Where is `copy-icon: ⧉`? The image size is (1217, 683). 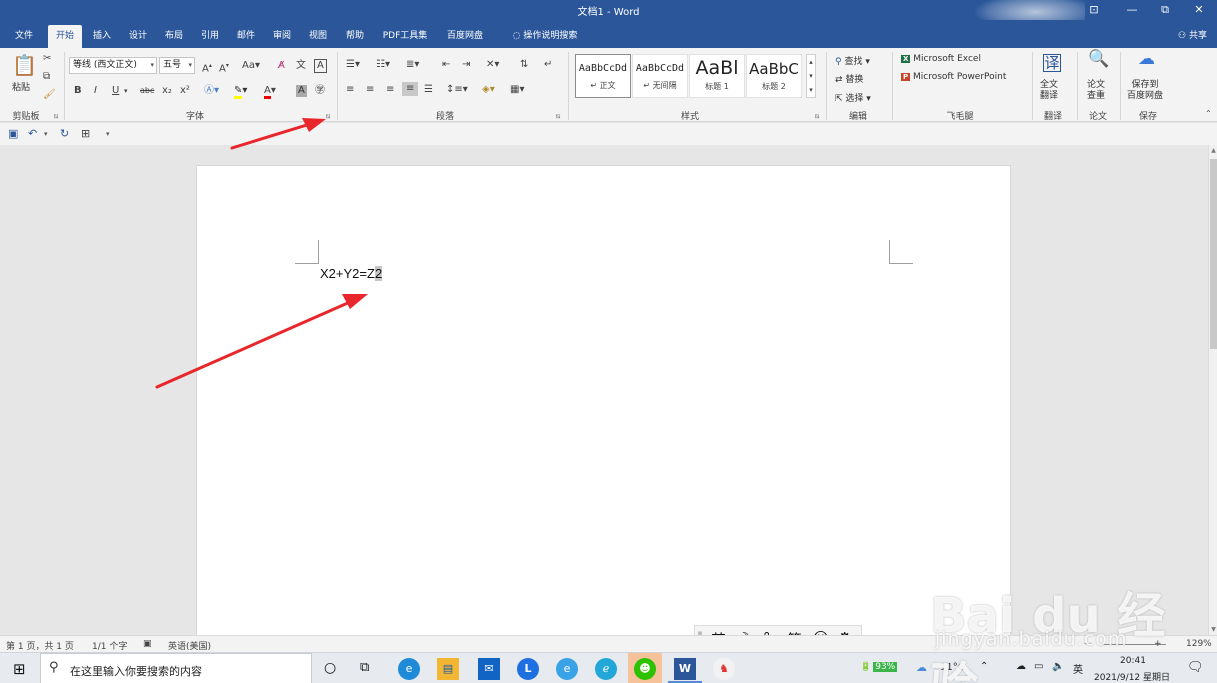 copy-icon: ⧉ is located at coordinates (46, 77).